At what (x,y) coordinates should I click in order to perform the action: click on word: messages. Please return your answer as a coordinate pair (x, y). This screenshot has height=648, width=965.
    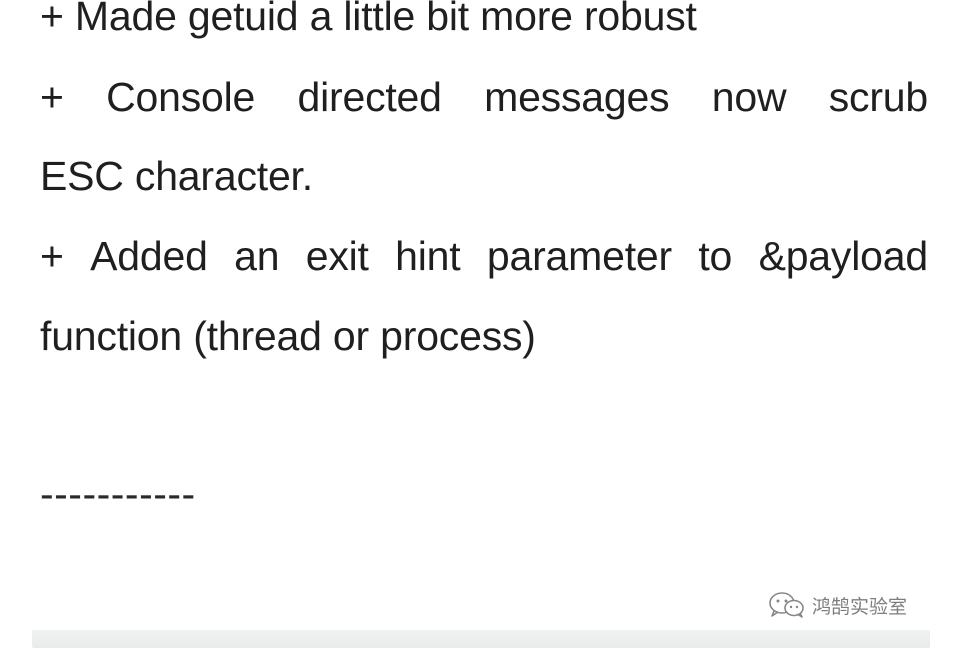
    Looking at the image, I should click on (577, 97).